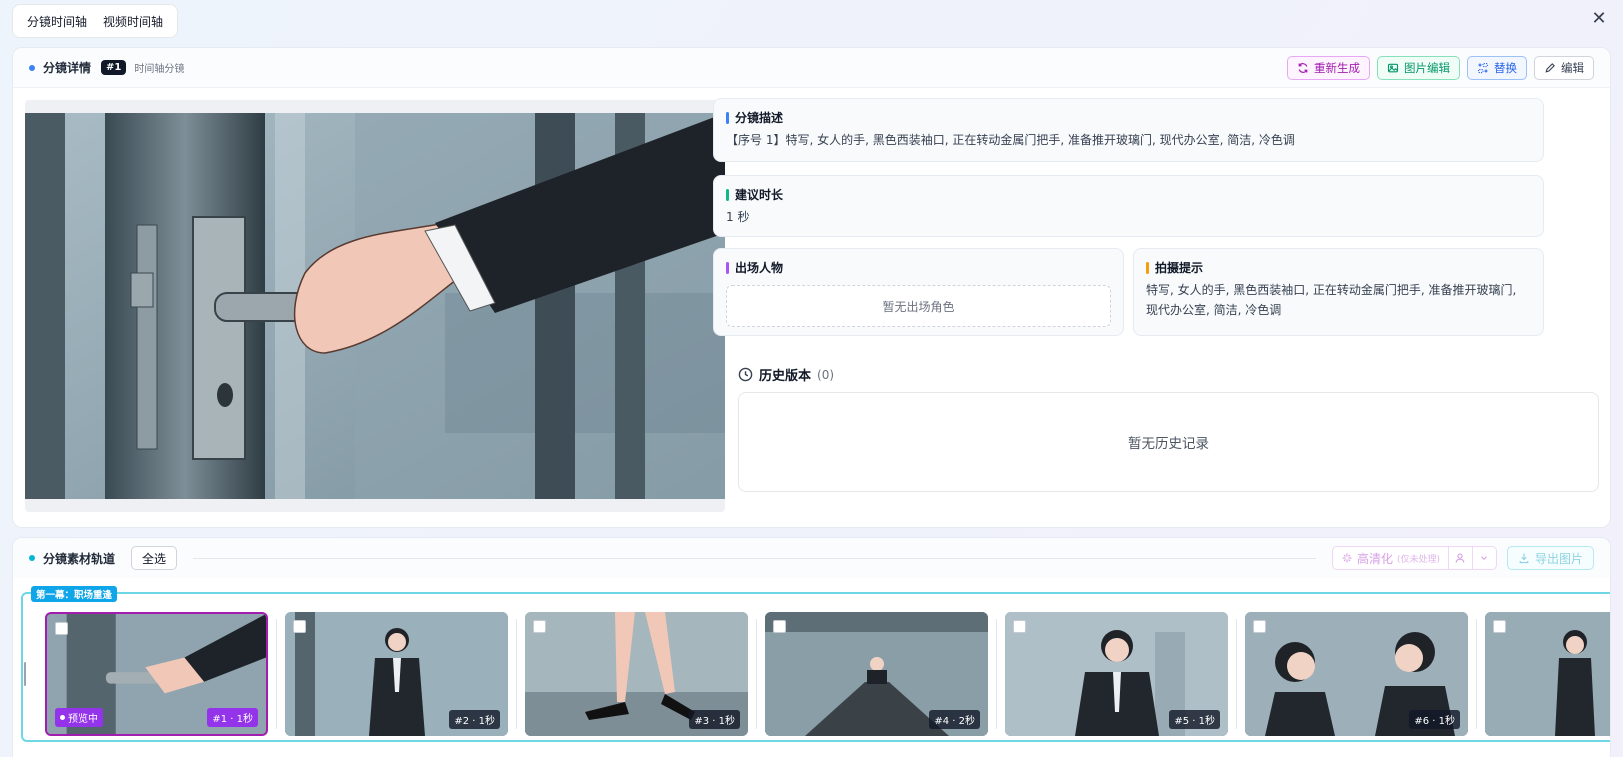  I want to click on select-all-button: 全选, so click(154, 558).